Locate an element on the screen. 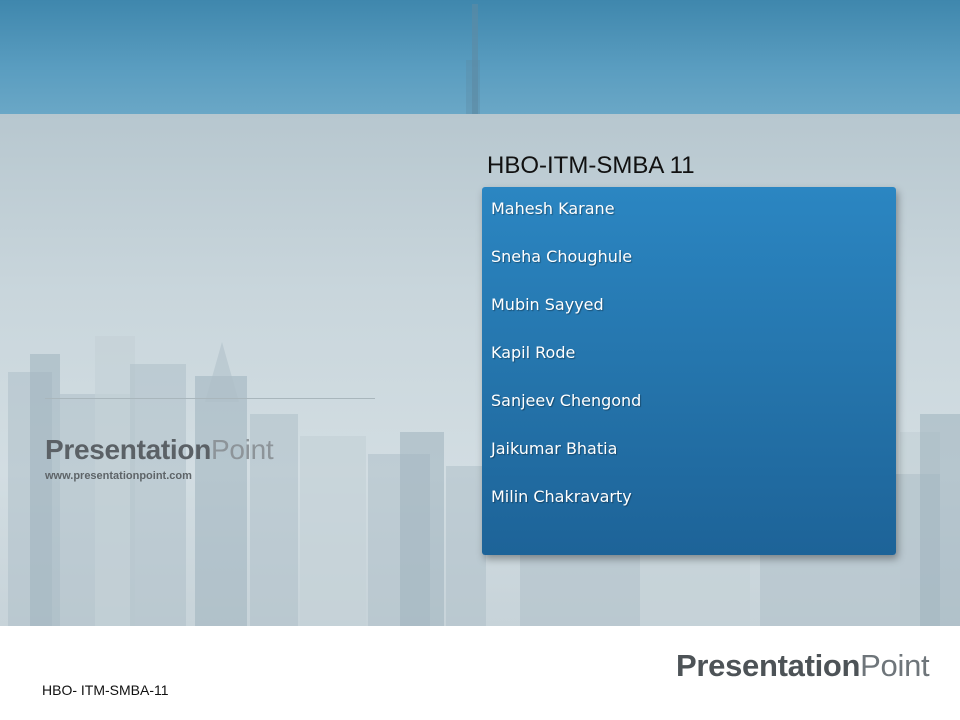 This screenshot has height=720, width=960. antenna-mast-base is located at coordinates (473, 87).